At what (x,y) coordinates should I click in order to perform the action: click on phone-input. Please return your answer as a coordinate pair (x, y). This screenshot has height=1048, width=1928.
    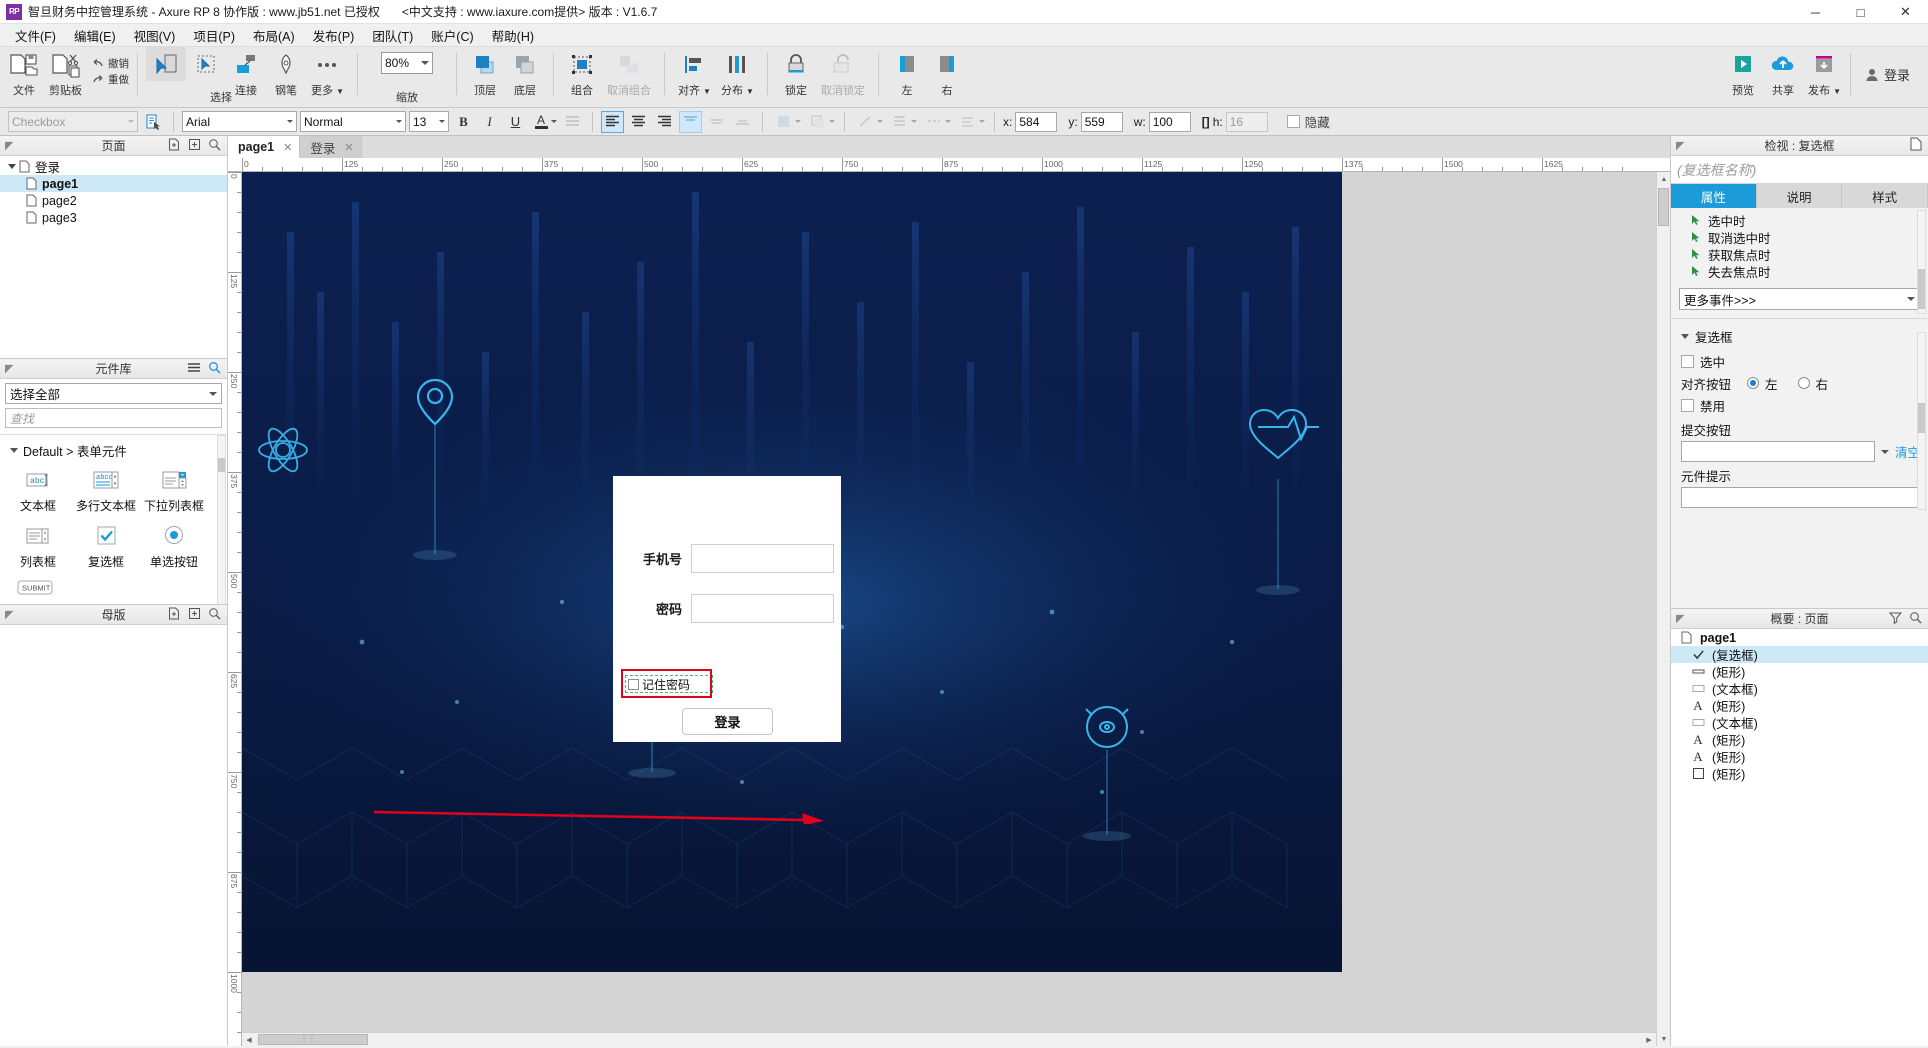
    Looking at the image, I should click on (762, 558).